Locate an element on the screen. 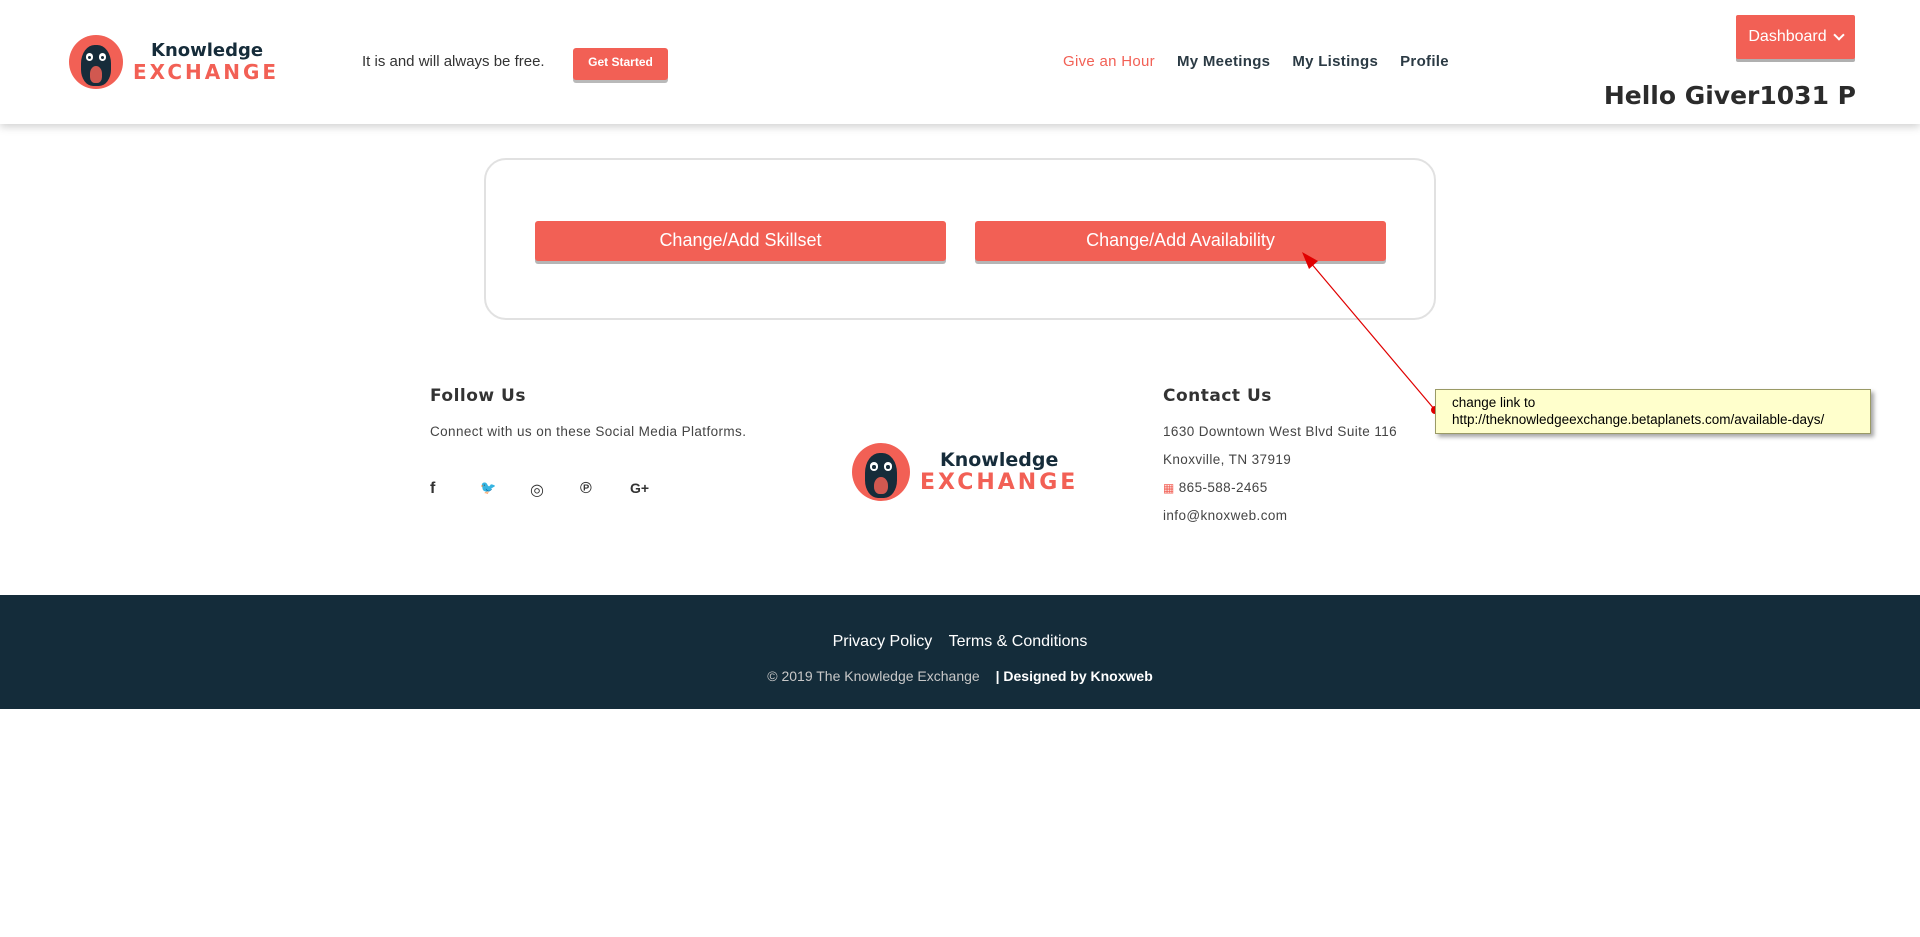 This screenshot has width=1920, height=937. designed-by-link: | Designed by Knoxweb is located at coordinates (1074, 676).